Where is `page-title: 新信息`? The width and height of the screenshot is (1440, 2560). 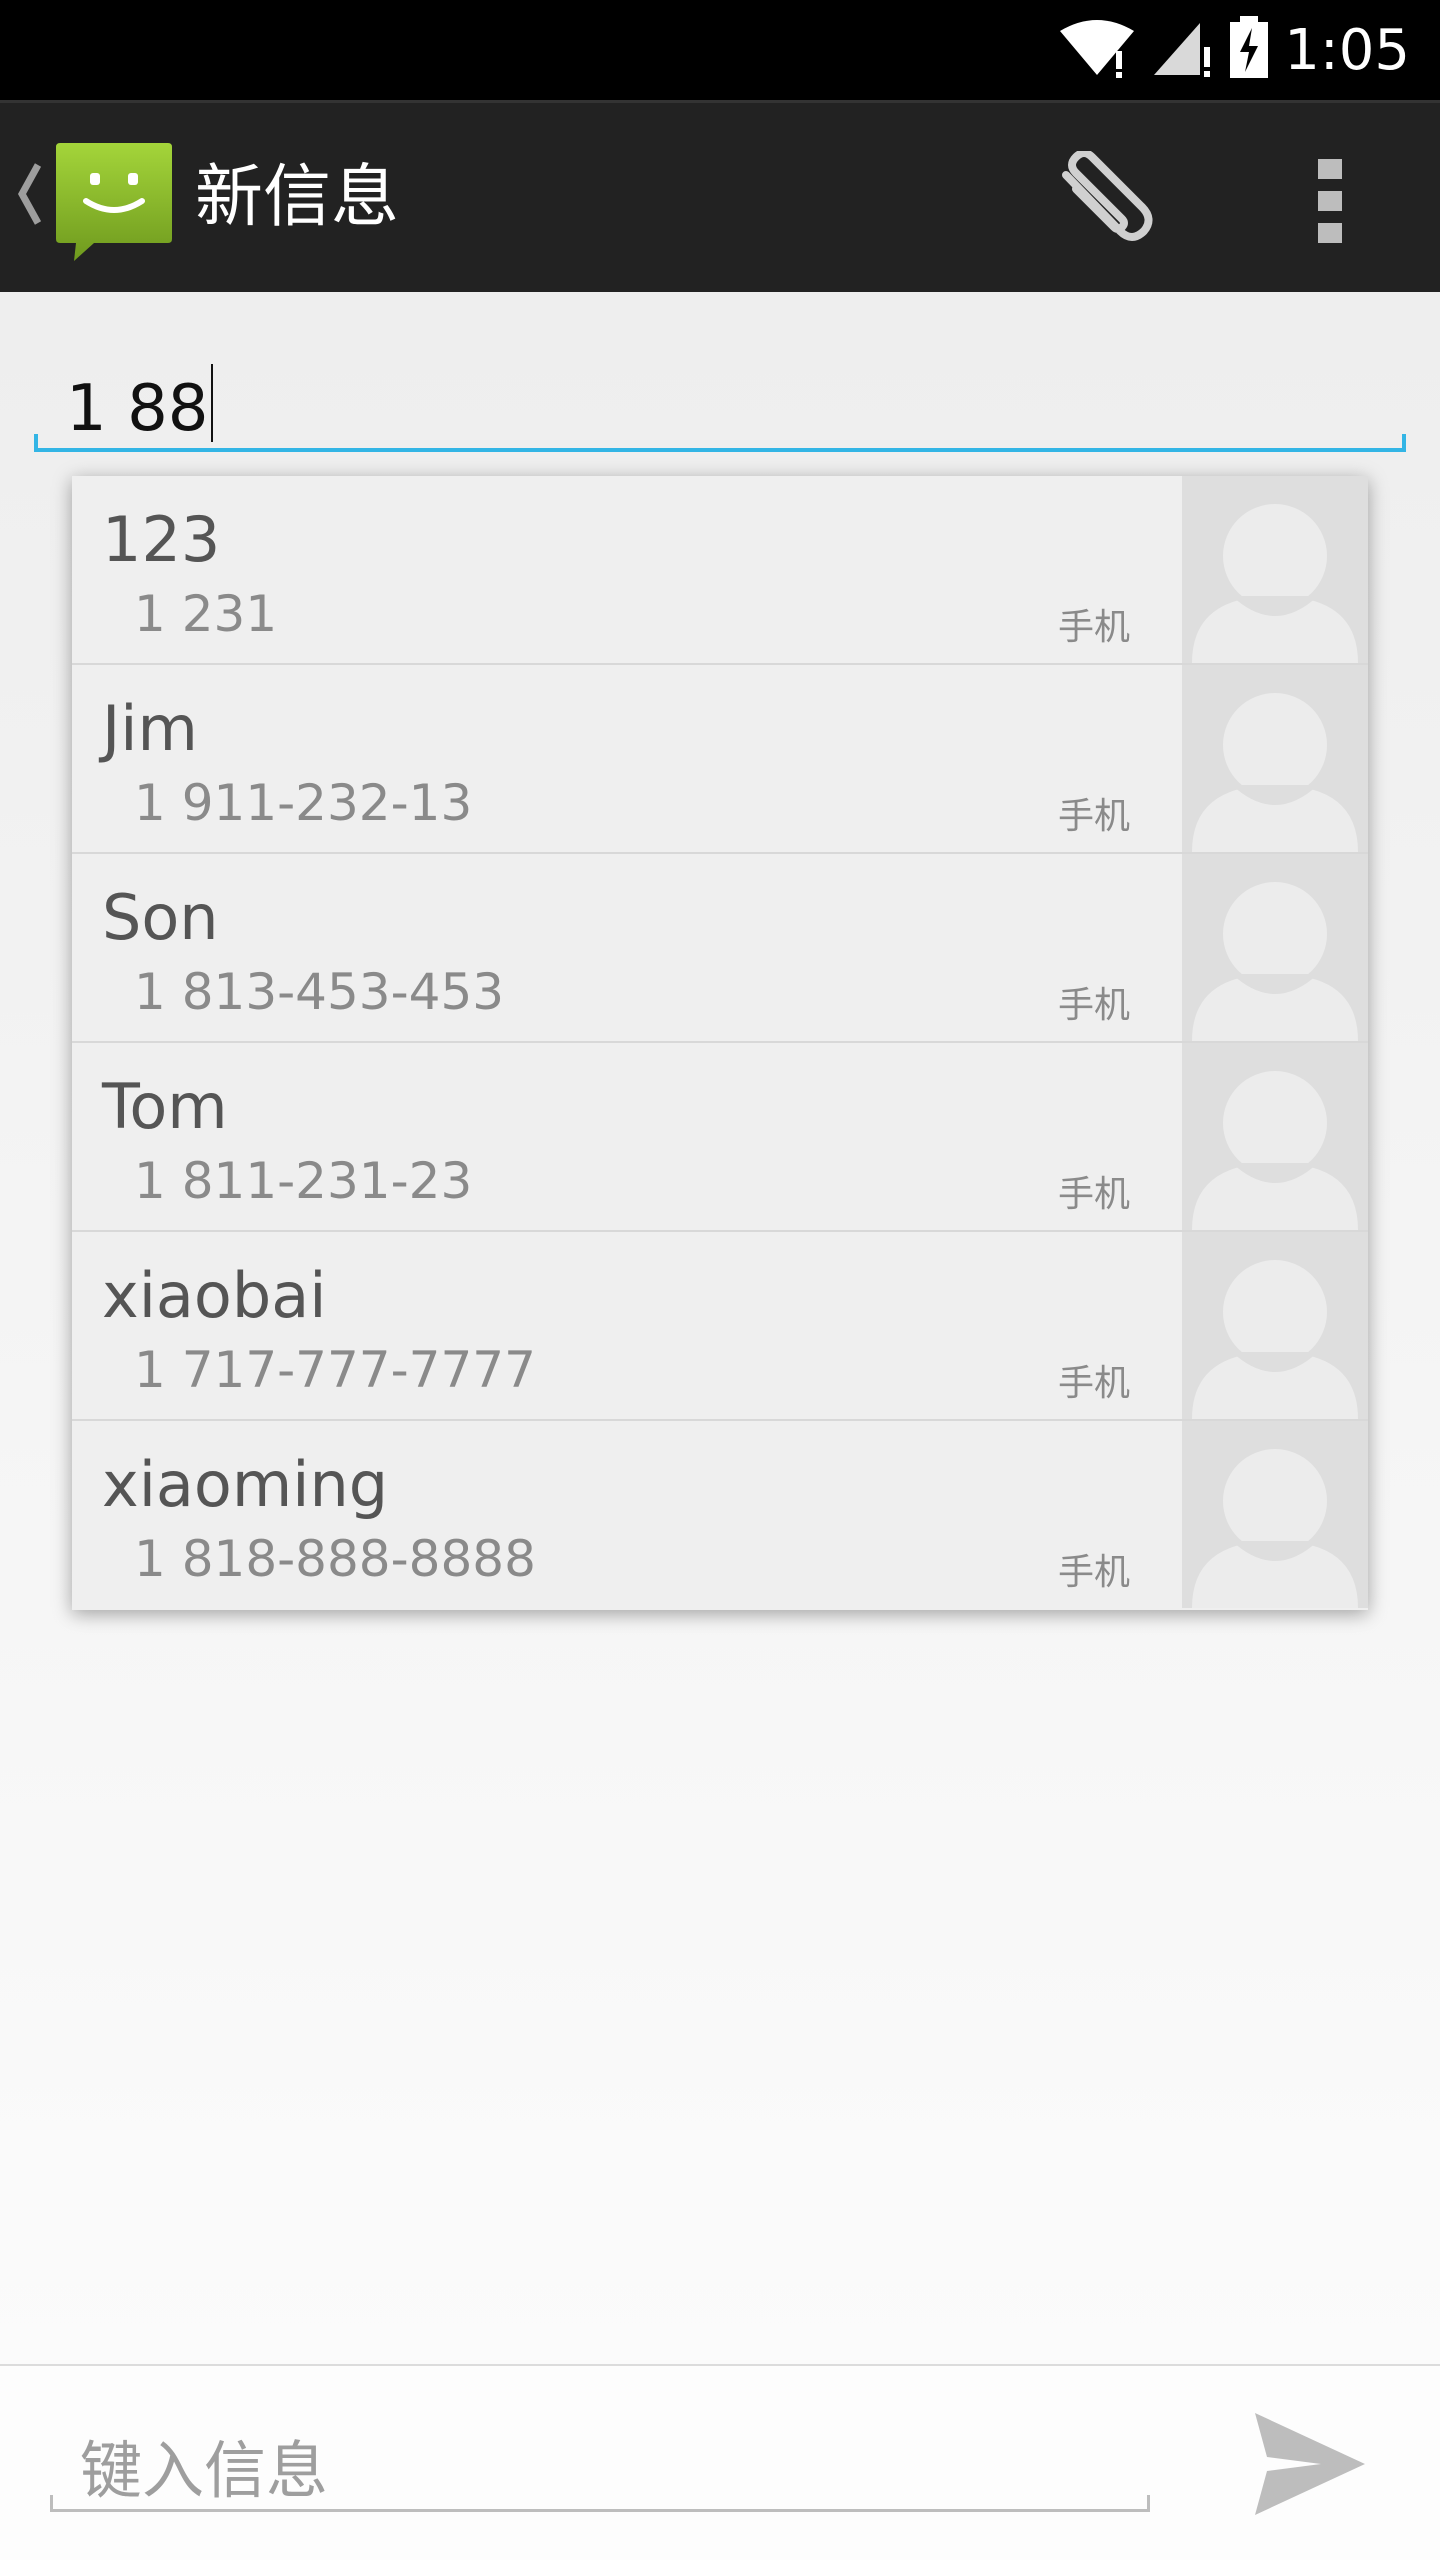 page-title: 新信息 is located at coordinates (297, 197).